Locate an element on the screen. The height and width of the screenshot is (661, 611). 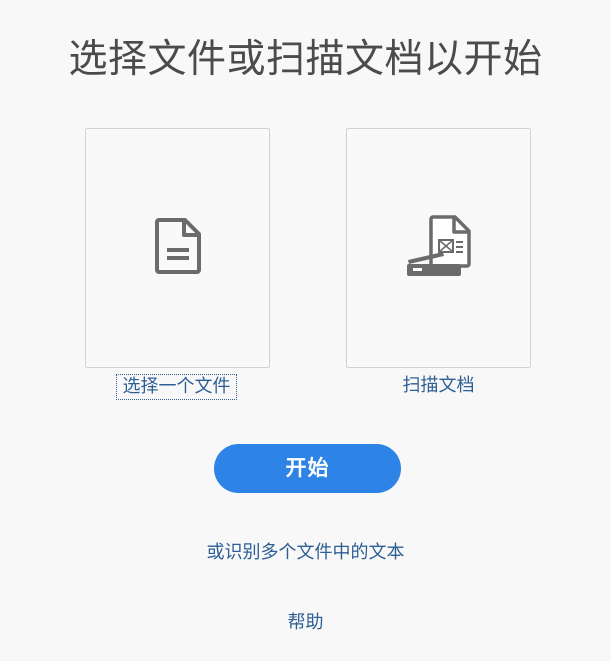
document-icon is located at coordinates (177, 248).